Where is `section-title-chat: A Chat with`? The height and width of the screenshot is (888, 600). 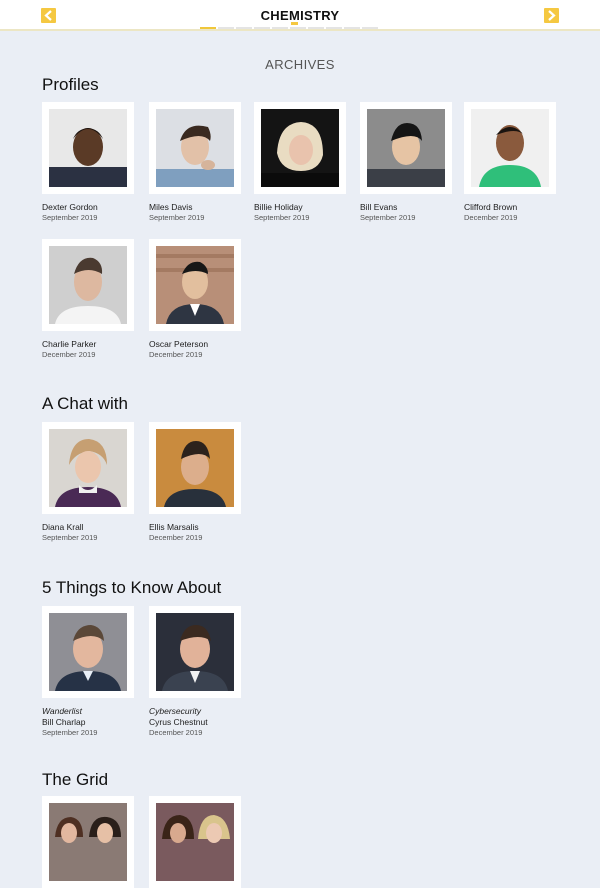 section-title-chat: A Chat with is located at coordinates (85, 403).